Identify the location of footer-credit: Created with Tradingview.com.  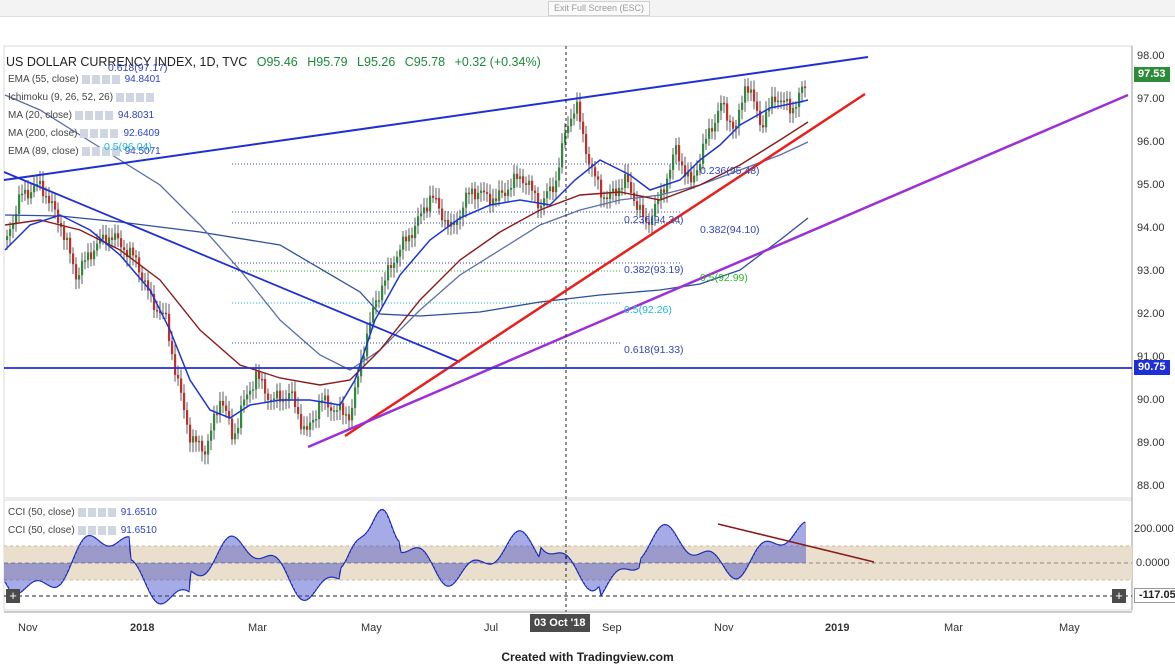
(587, 657).